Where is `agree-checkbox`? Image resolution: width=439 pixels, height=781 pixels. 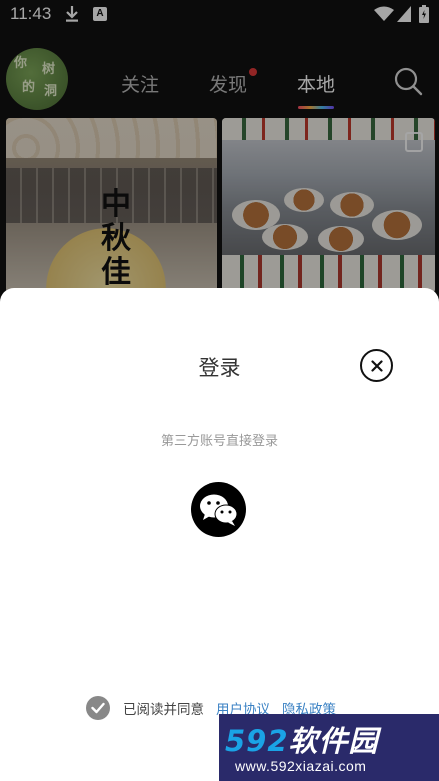
agree-checkbox is located at coordinates (98, 708).